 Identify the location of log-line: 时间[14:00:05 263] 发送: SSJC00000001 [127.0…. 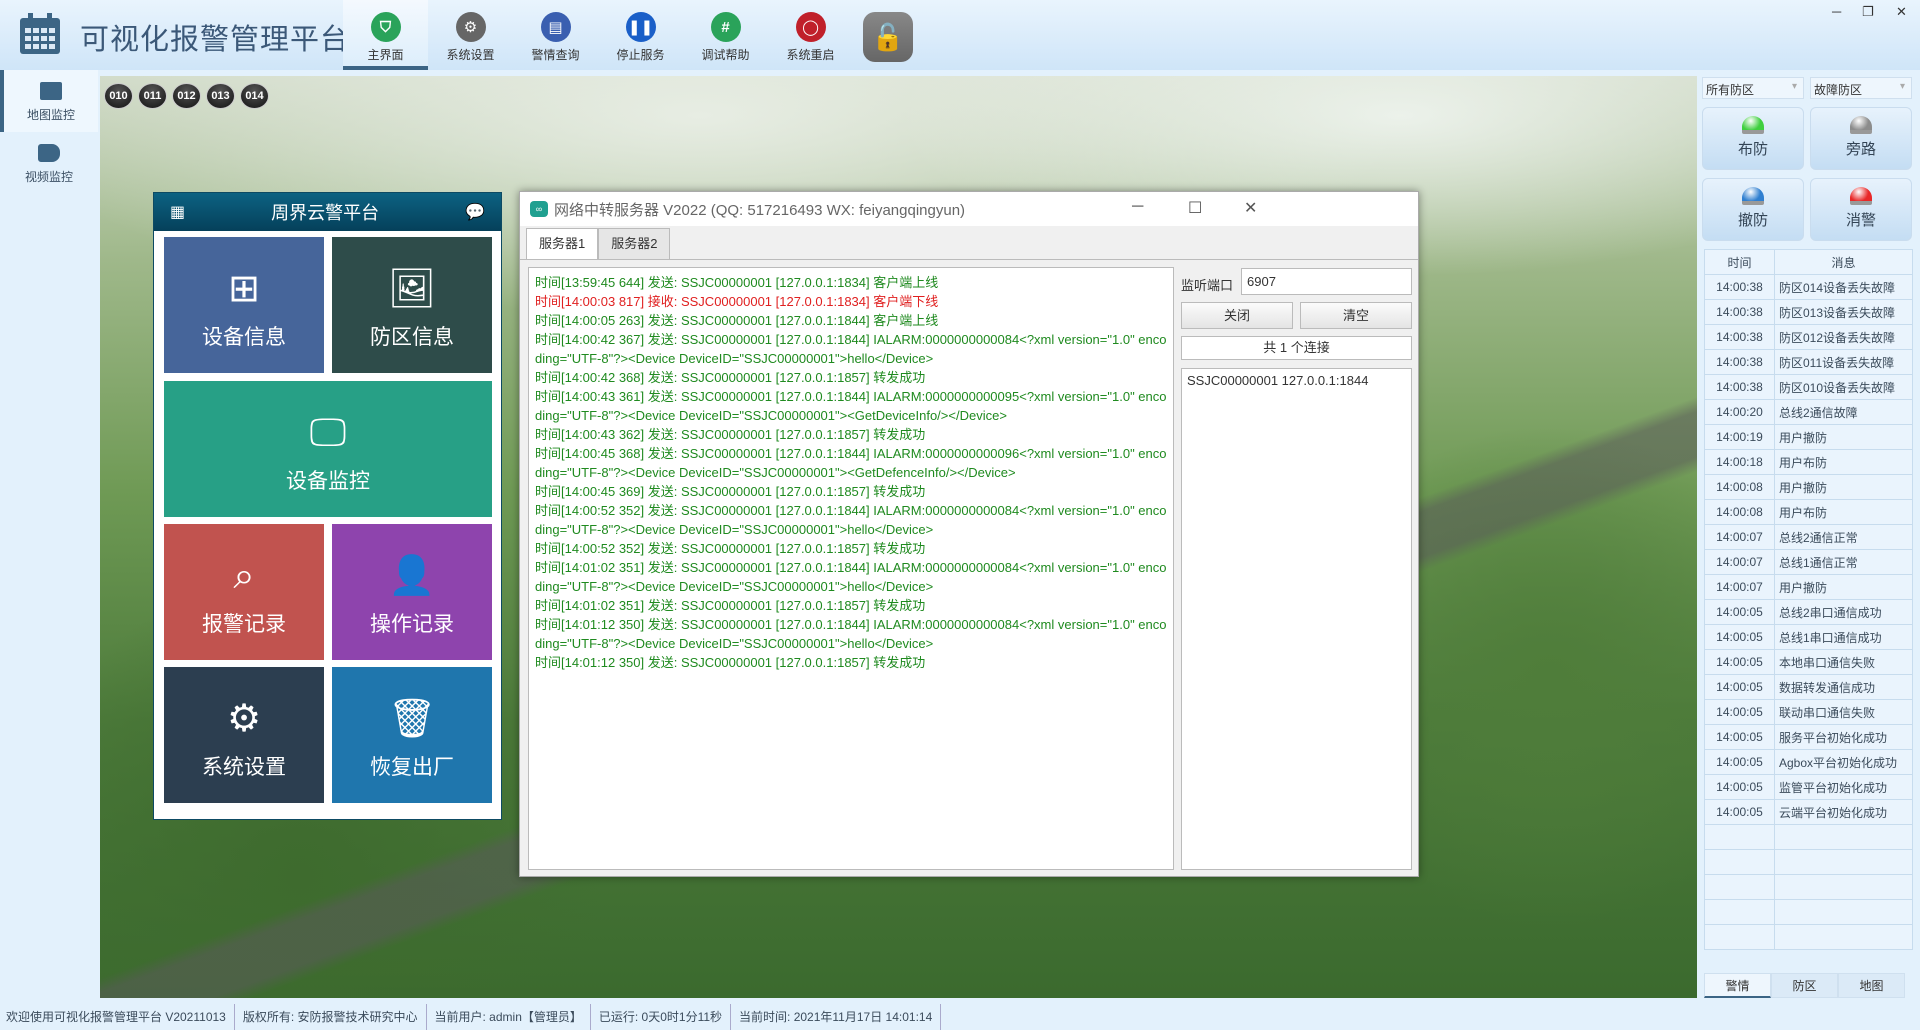
(737, 320).